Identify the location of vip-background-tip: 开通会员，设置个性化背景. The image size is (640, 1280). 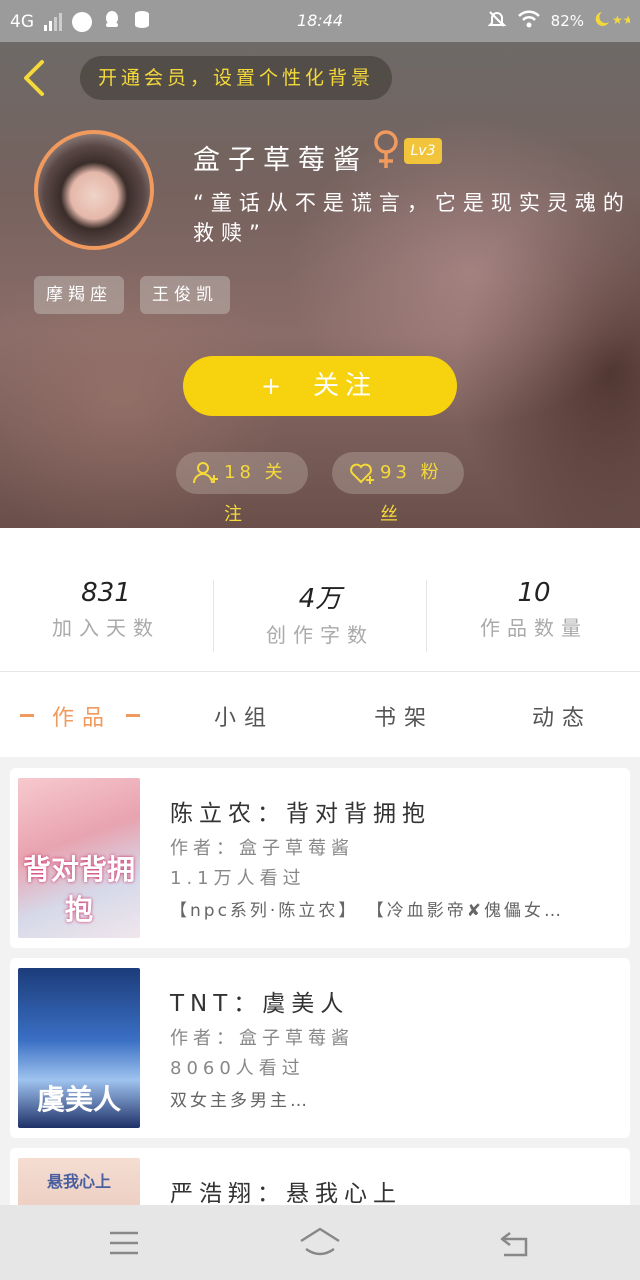
(236, 78).